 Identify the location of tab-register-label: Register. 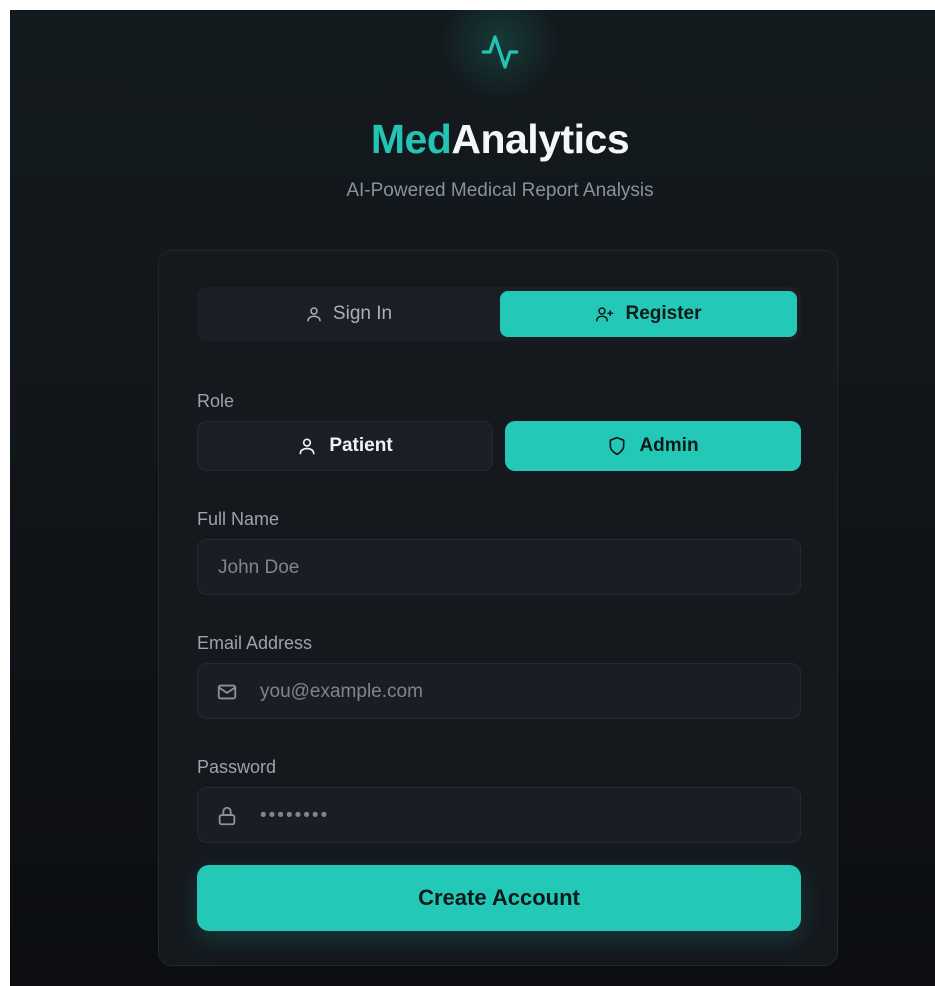
(663, 313).